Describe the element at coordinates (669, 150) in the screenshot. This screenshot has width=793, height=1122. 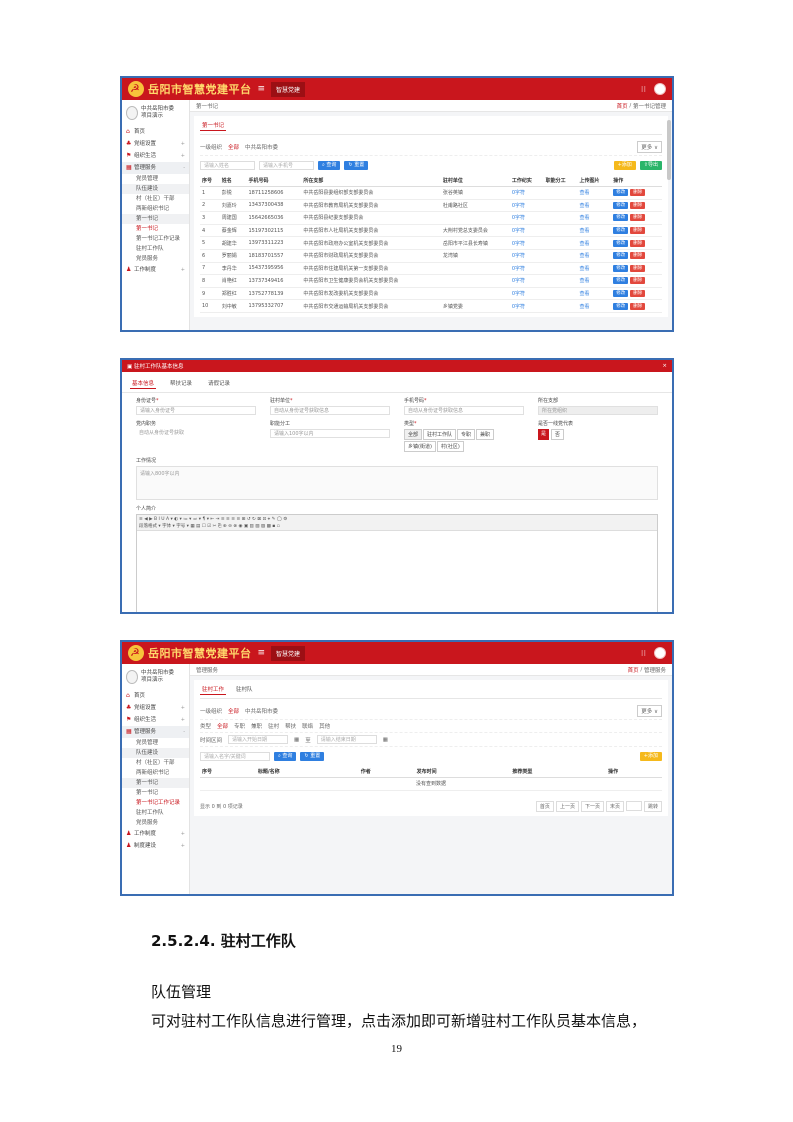
I see `scrollbar` at that location.